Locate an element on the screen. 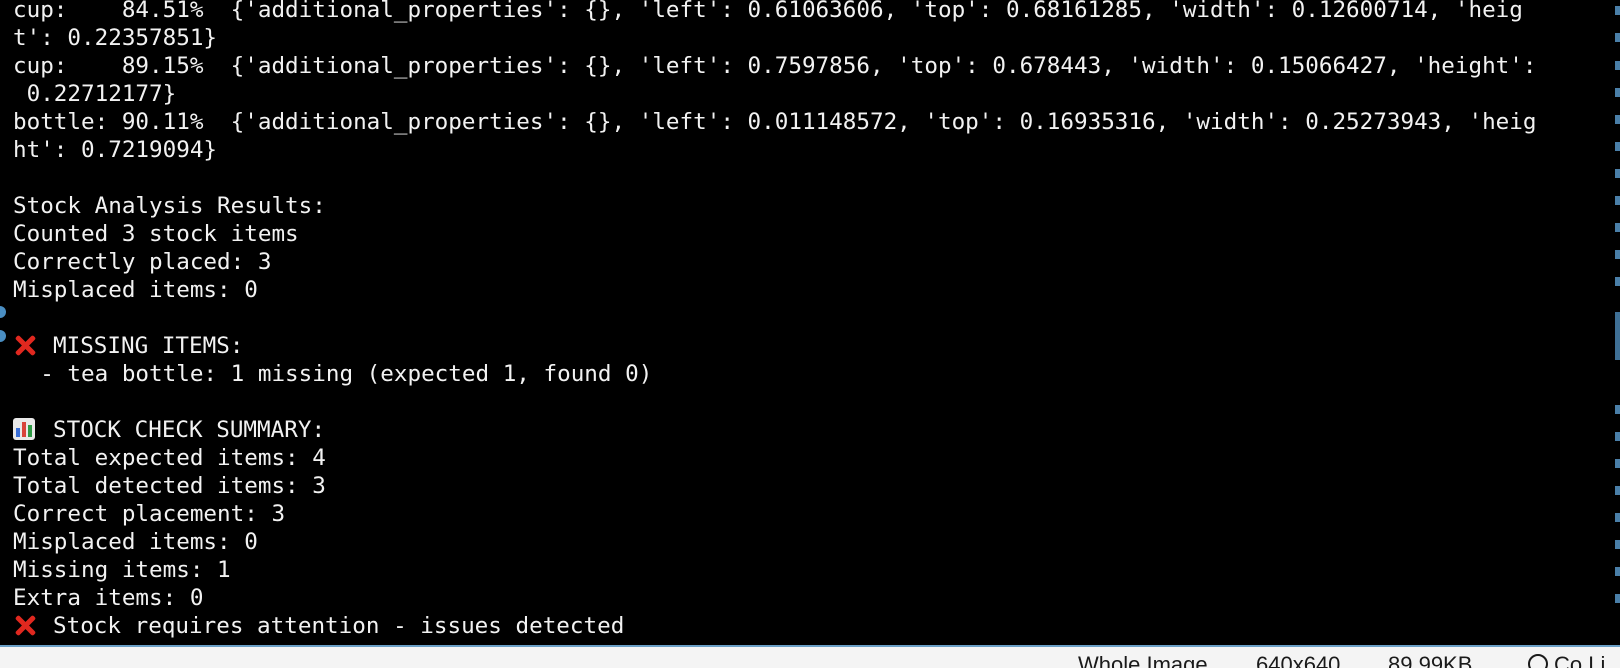 This screenshot has width=1620, height=668. terminal-line: Missing items: 1 is located at coordinates (122, 570).